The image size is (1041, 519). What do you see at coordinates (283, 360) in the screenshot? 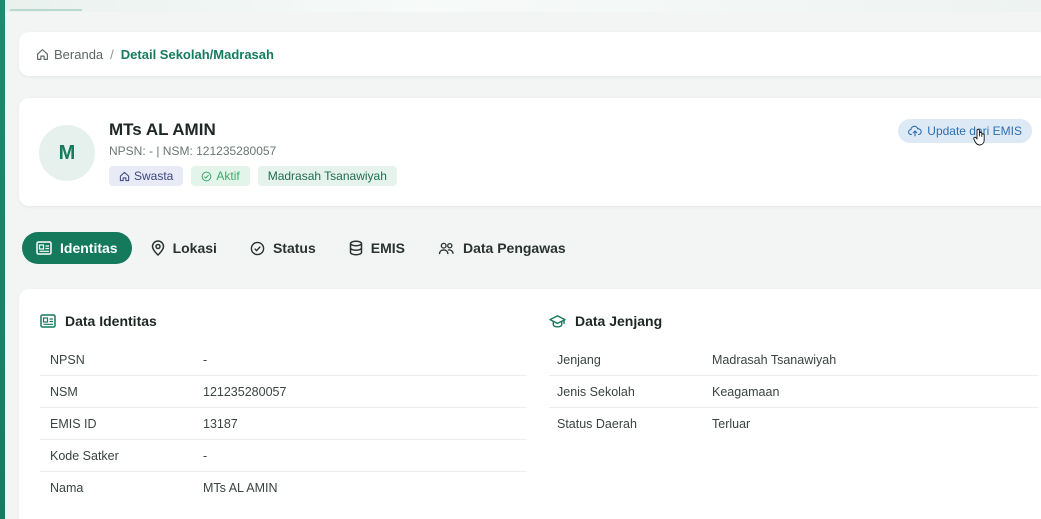
I see `table-row: NPSN -` at bounding box center [283, 360].